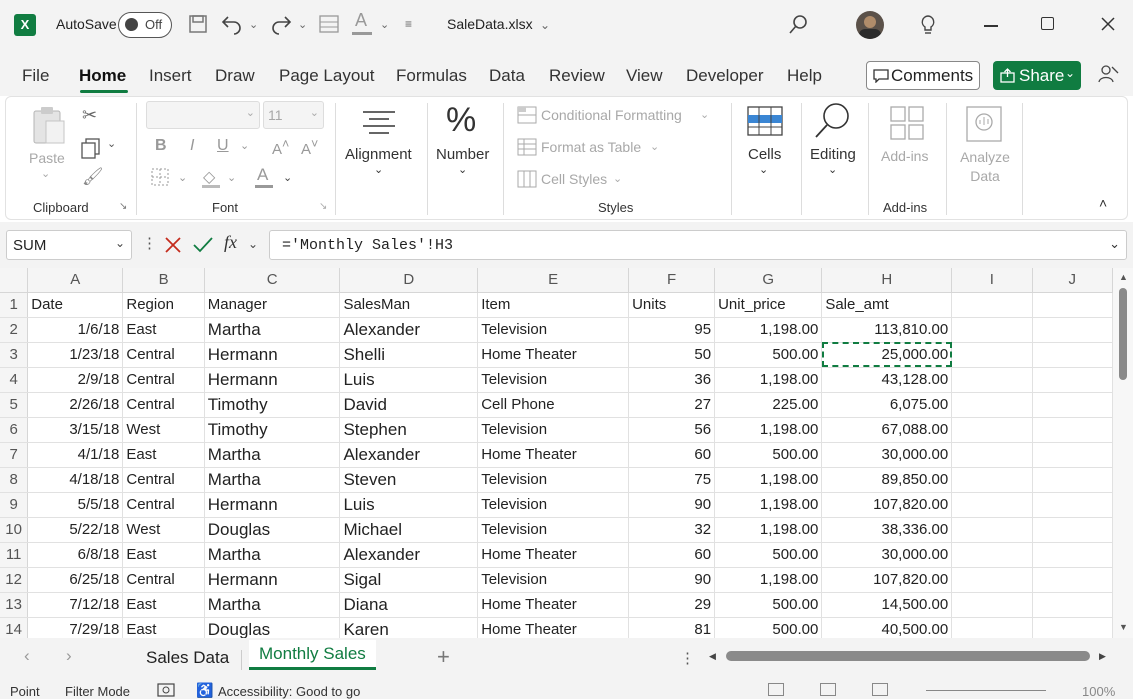 This screenshot has width=1133, height=699. Describe the element at coordinates (14, 505) in the screenshot. I see `row-header: 9` at that location.